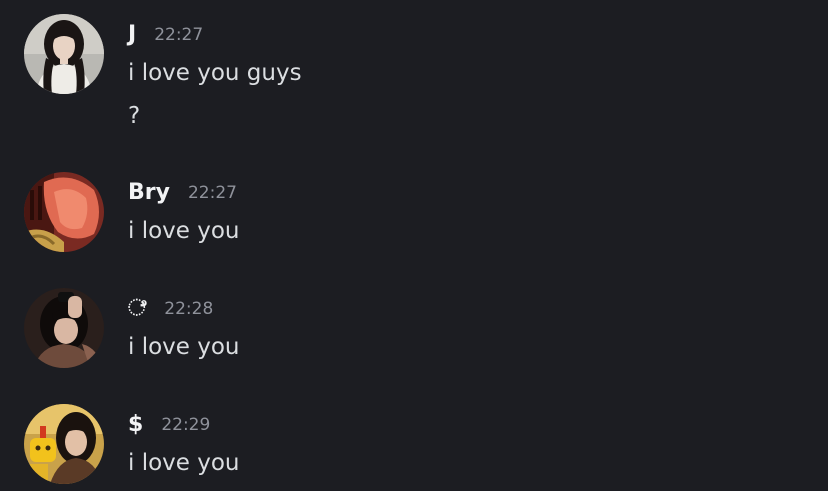  What do you see at coordinates (132, 35) in the screenshot?
I see `username: J` at bounding box center [132, 35].